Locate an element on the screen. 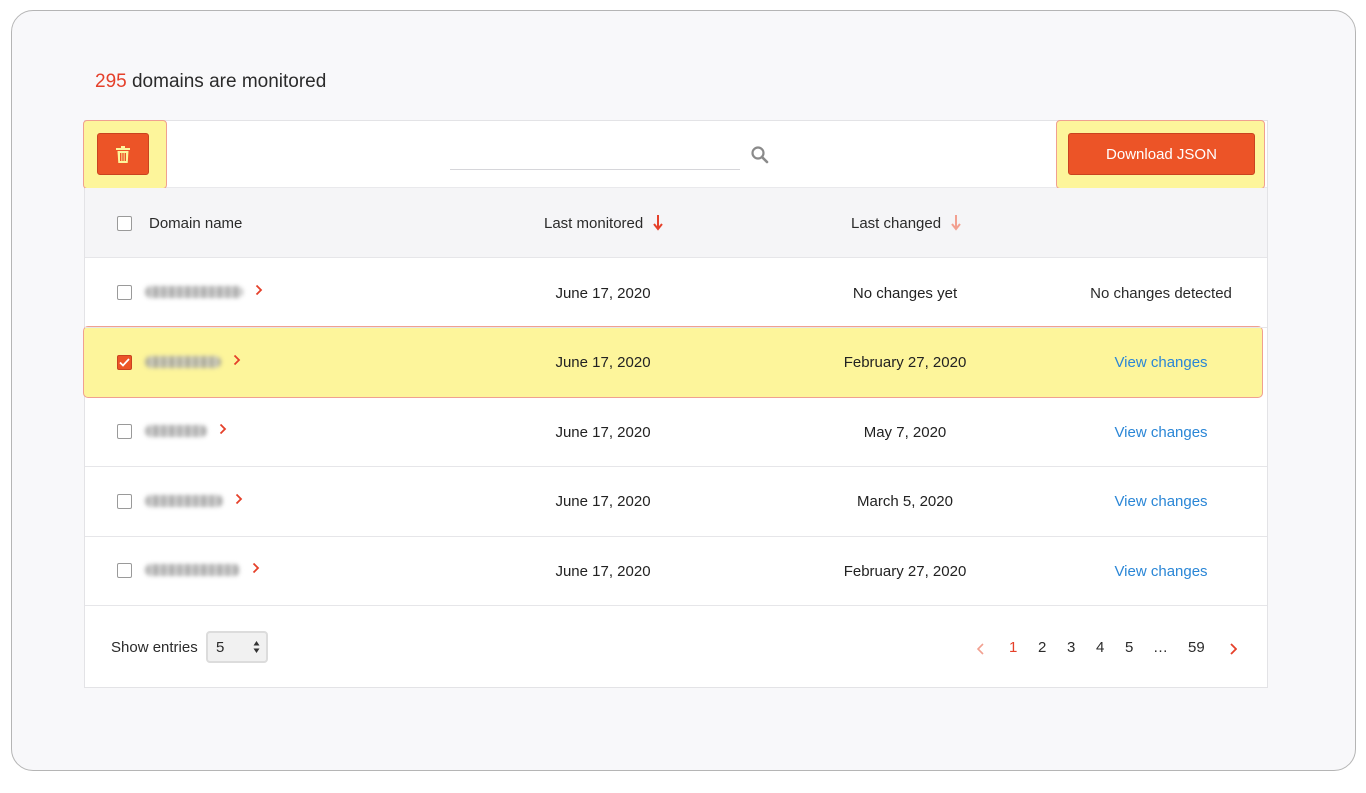  entries-select: 5 is located at coordinates (237, 647).